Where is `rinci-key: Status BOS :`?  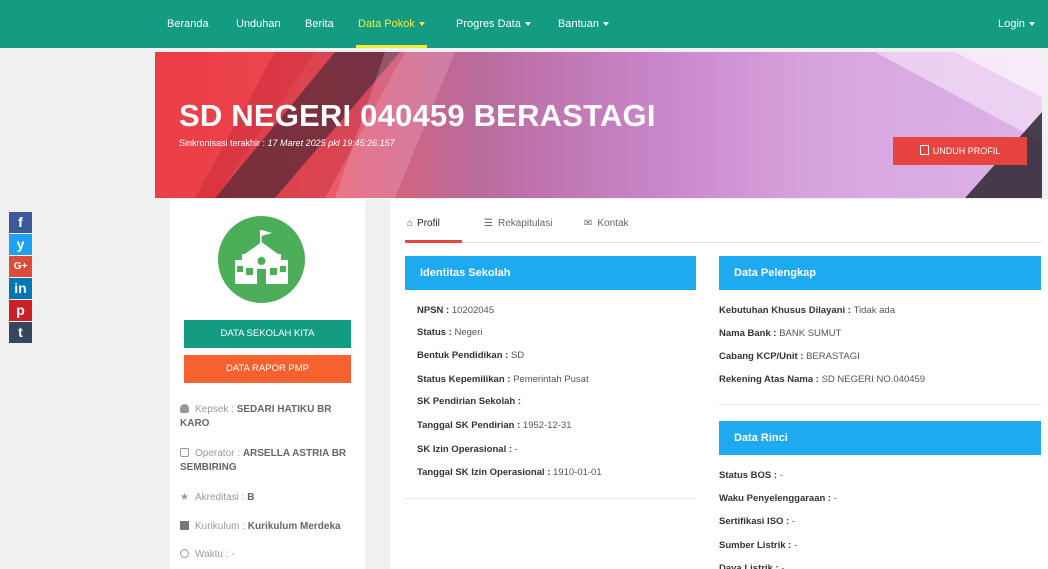 rinci-key: Status BOS : is located at coordinates (749, 475).